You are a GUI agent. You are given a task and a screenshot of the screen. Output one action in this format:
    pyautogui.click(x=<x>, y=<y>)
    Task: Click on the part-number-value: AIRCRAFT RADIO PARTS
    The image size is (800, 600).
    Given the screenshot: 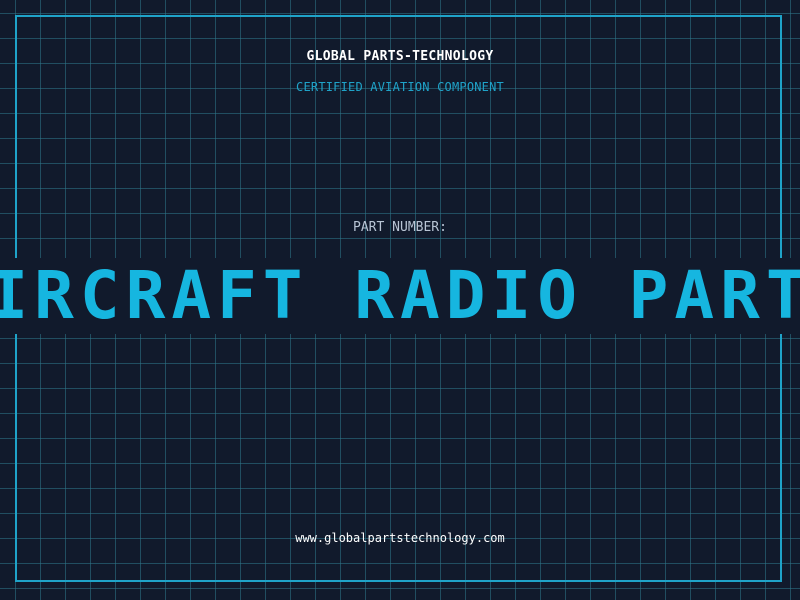 What is the action you would take?
    pyautogui.click(x=400, y=296)
    